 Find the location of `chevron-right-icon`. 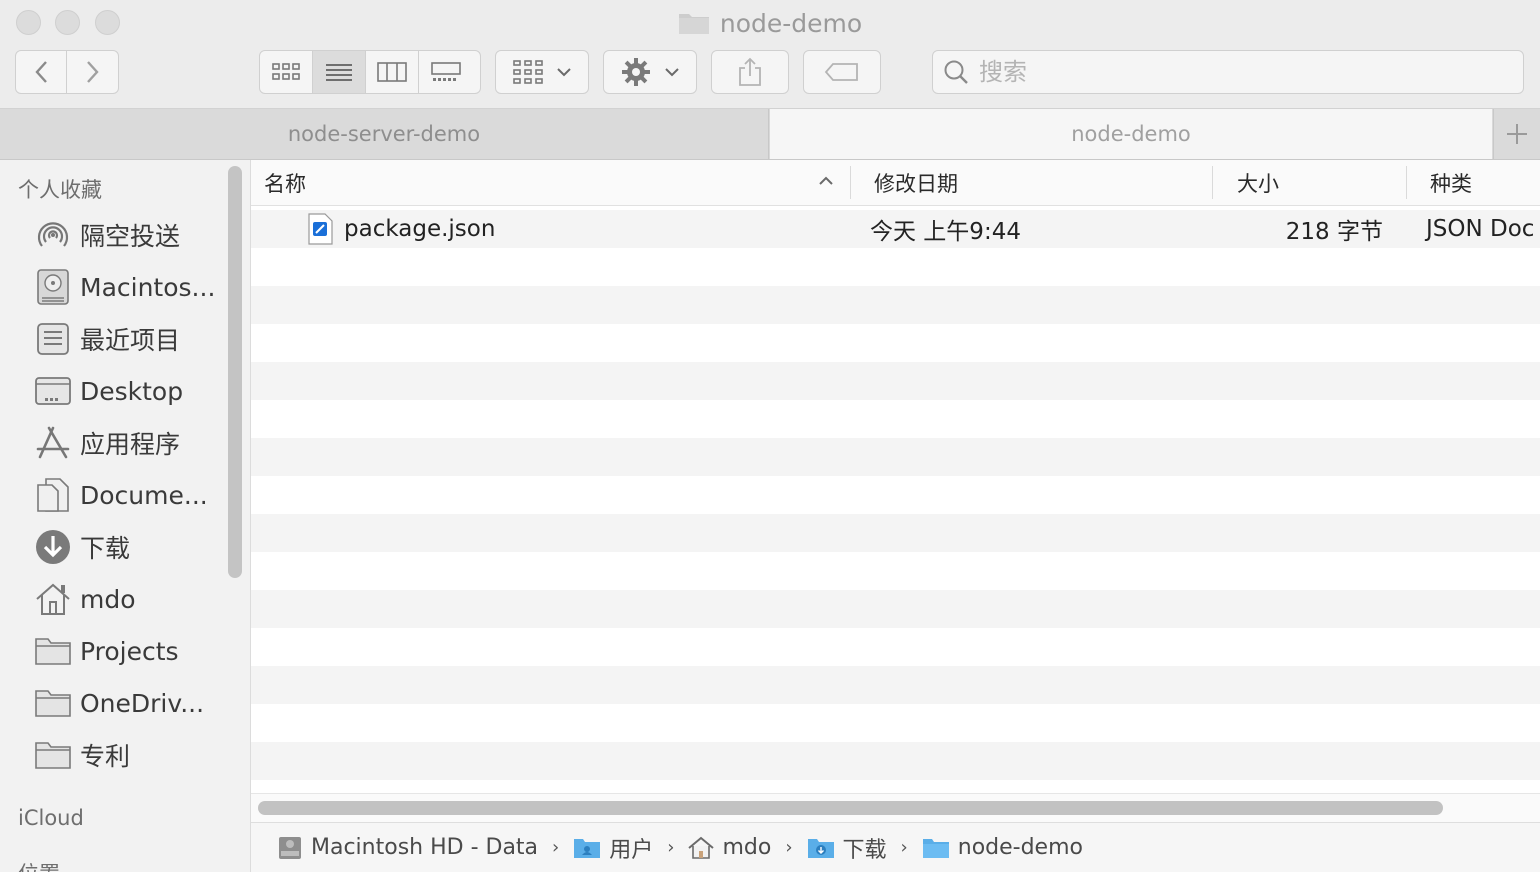

chevron-right-icon is located at coordinates (92, 72).